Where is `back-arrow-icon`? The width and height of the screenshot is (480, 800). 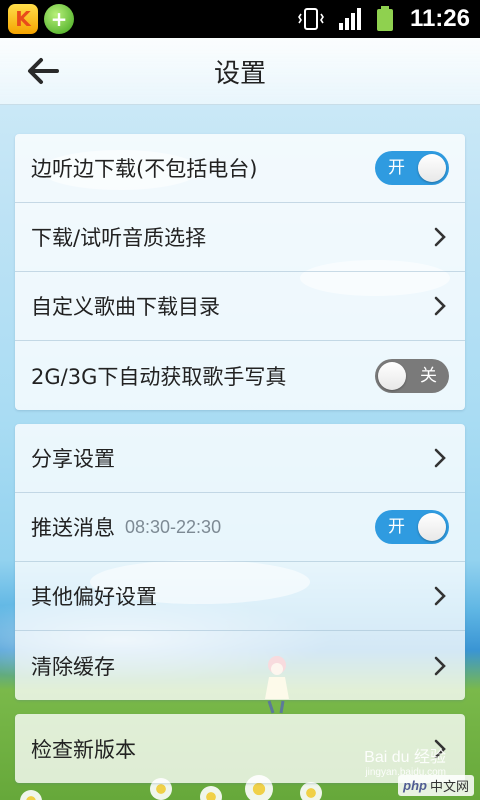 back-arrow-icon is located at coordinates (43, 71).